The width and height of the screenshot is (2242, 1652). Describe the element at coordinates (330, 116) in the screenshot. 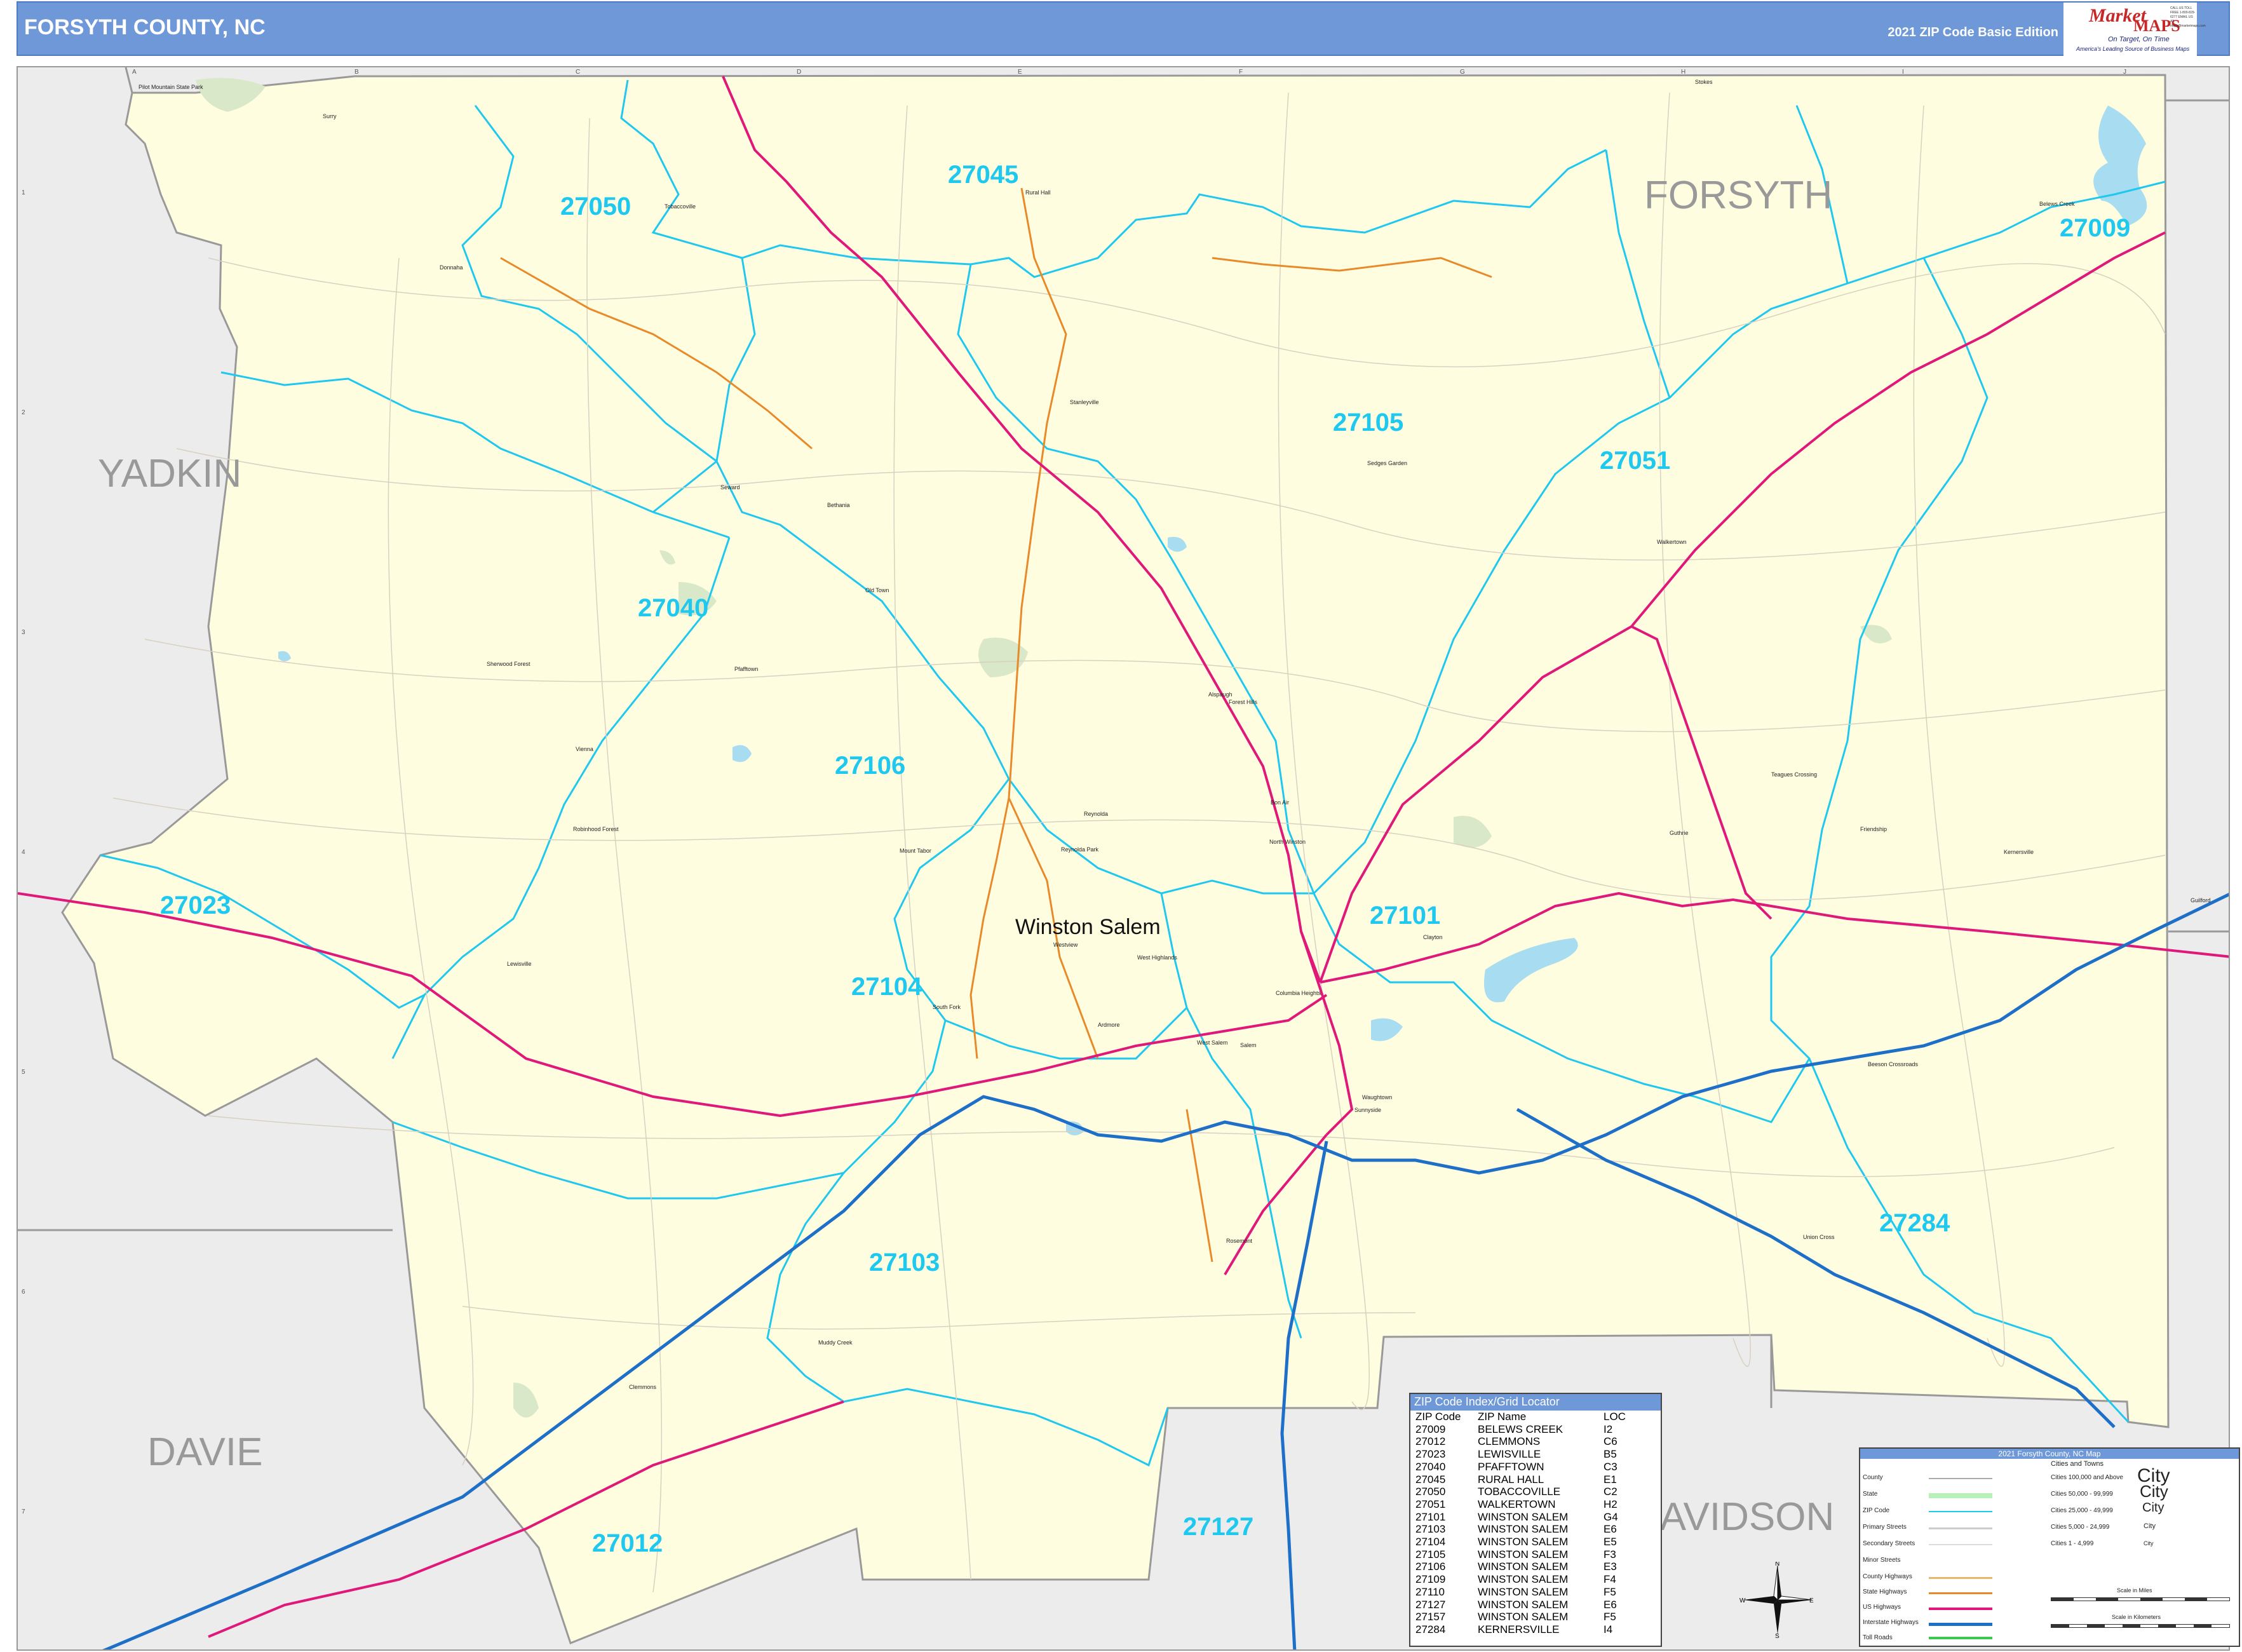

I see `town-label: Surry` at that location.